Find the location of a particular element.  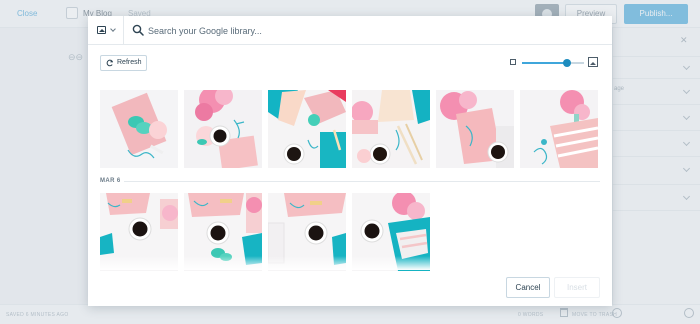

media-source-dropdown is located at coordinates (106, 30).